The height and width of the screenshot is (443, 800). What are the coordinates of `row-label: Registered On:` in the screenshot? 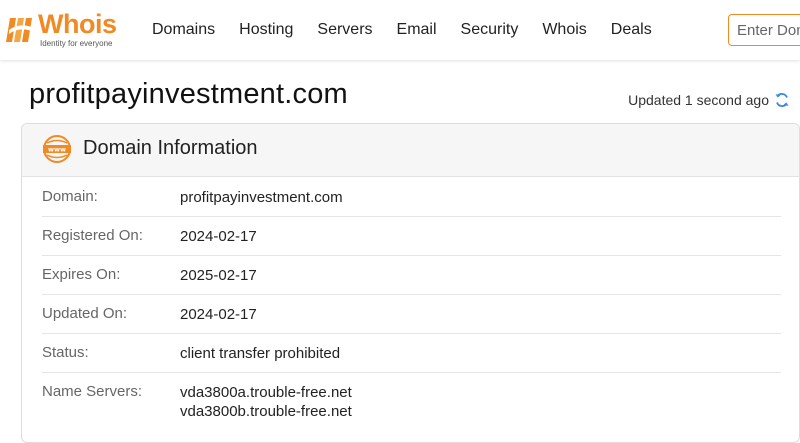 It's located at (92, 235).